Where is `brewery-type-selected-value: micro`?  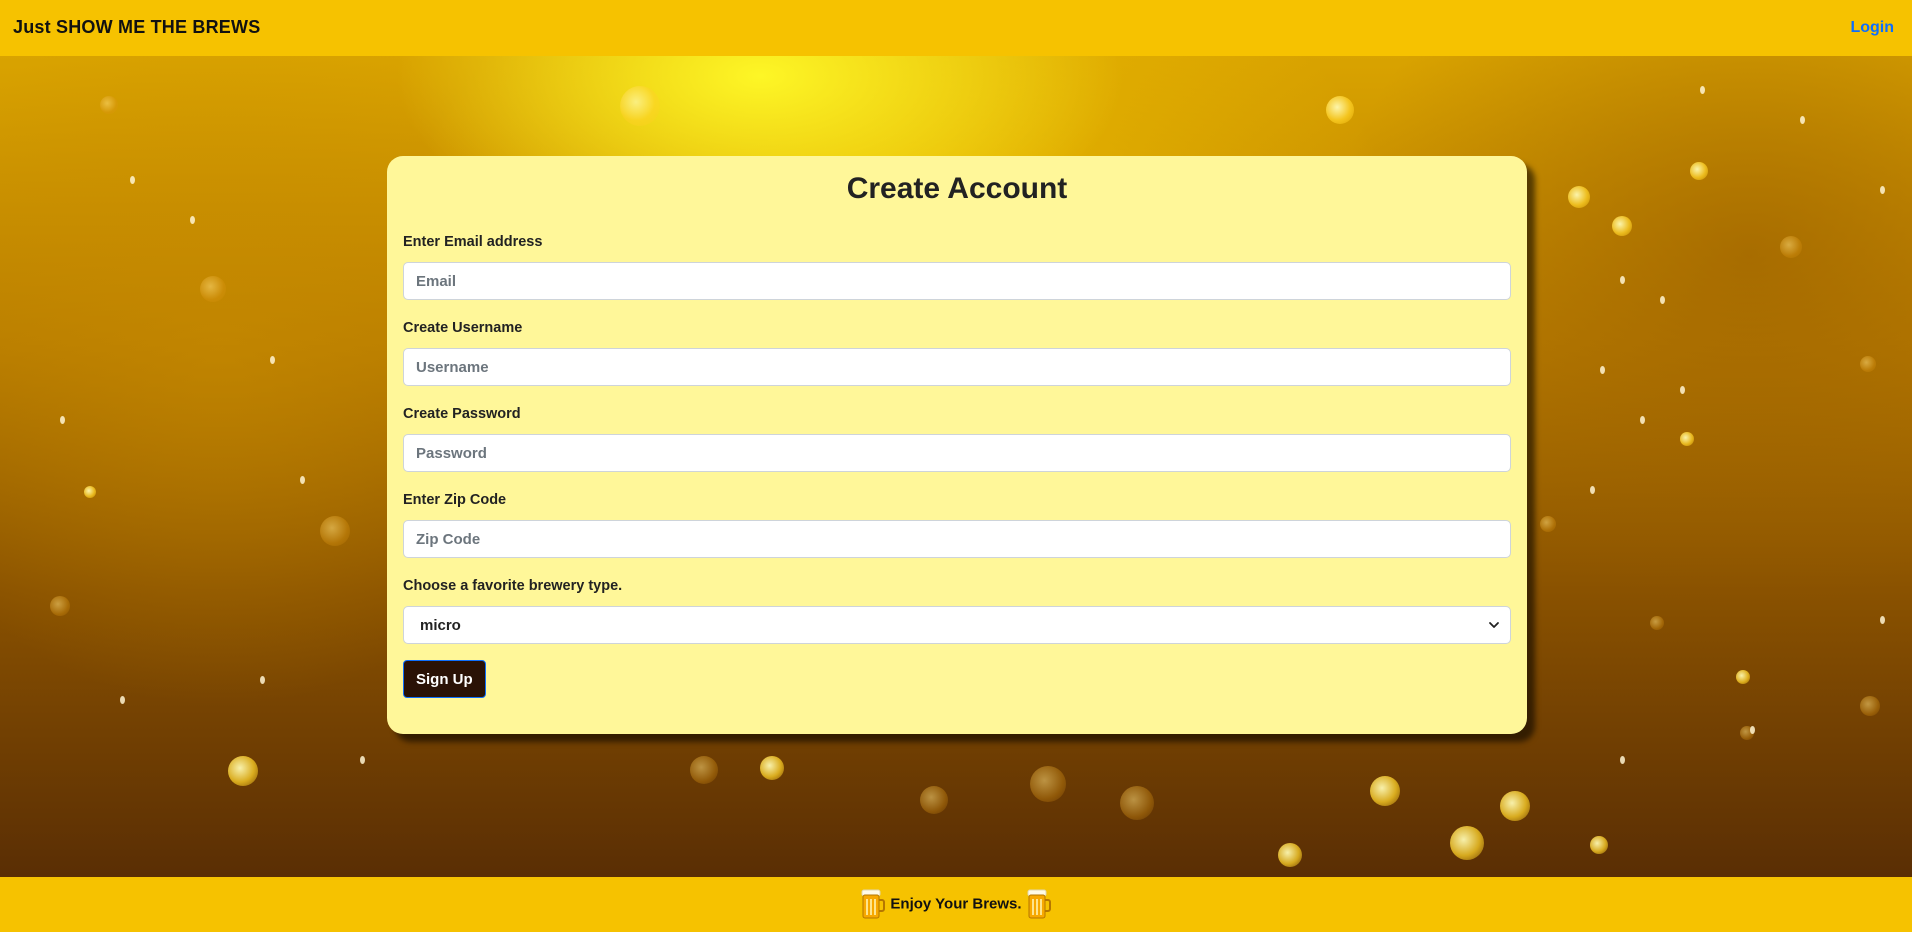 brewery-type-selected-value: micro is located at coordinates (440, 625).